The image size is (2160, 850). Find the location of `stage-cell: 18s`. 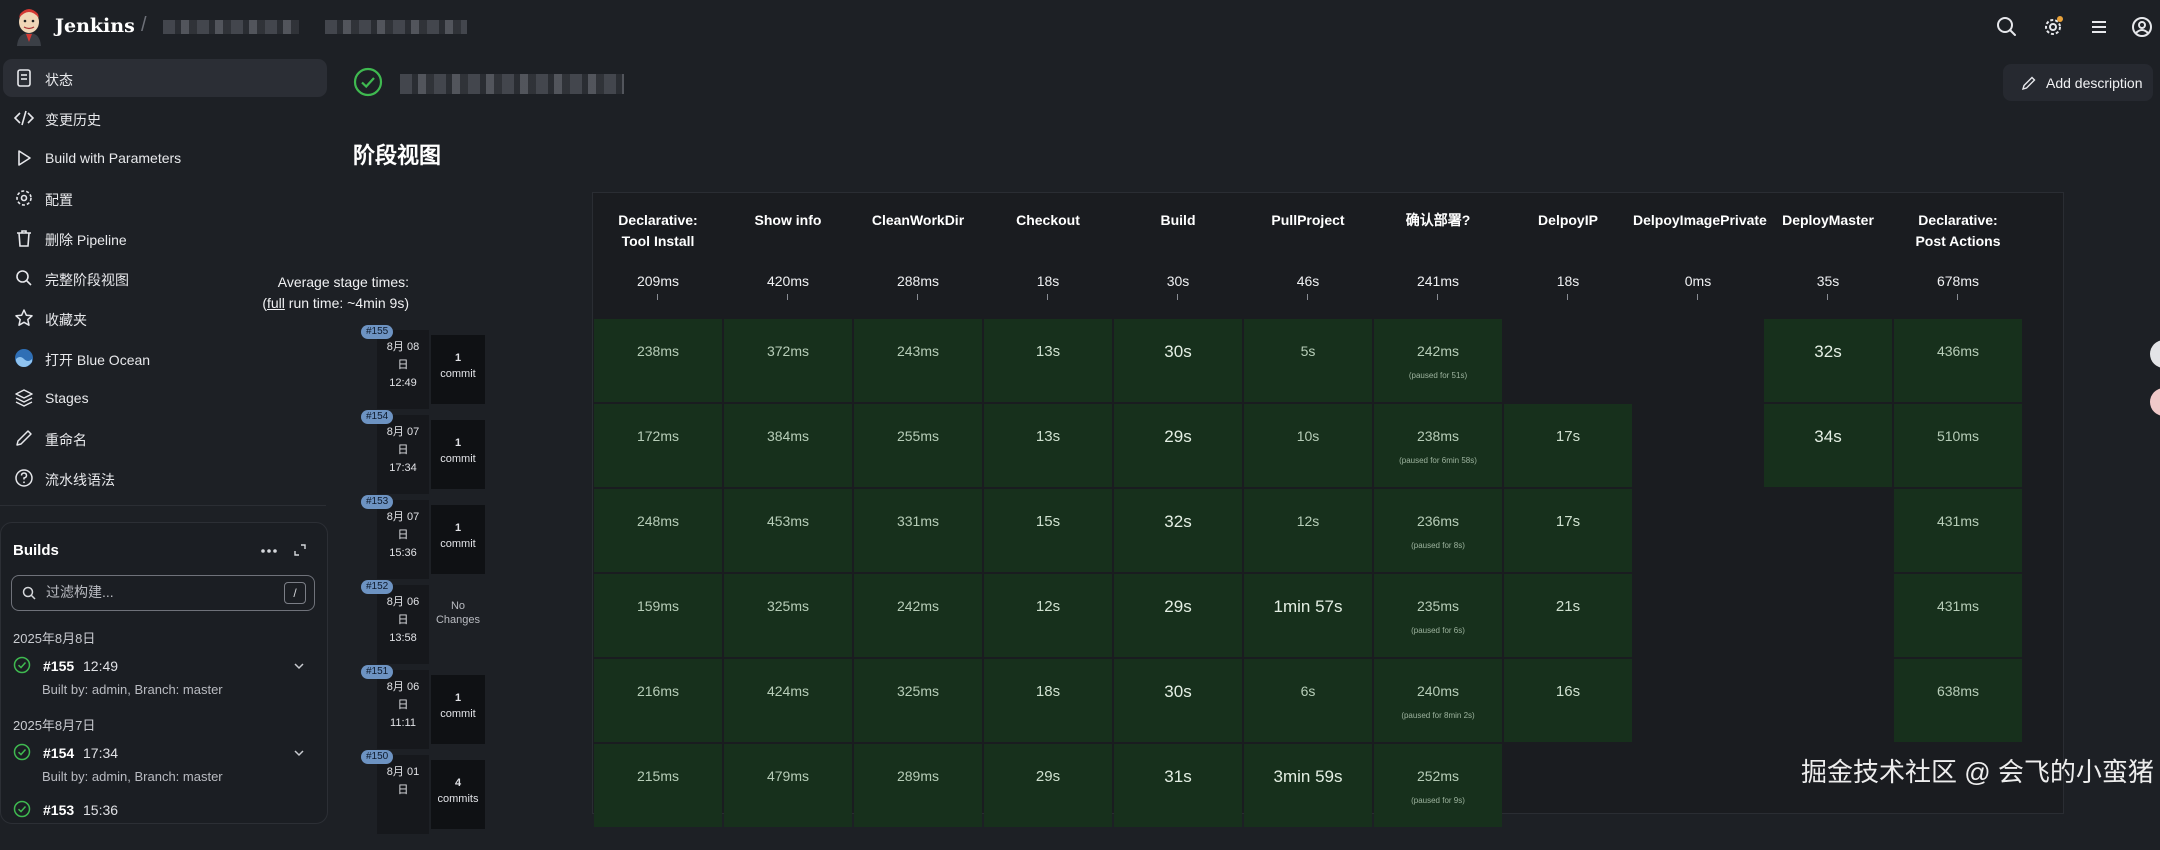

stage-cell: 18s is located at coordinates (1048, 700).